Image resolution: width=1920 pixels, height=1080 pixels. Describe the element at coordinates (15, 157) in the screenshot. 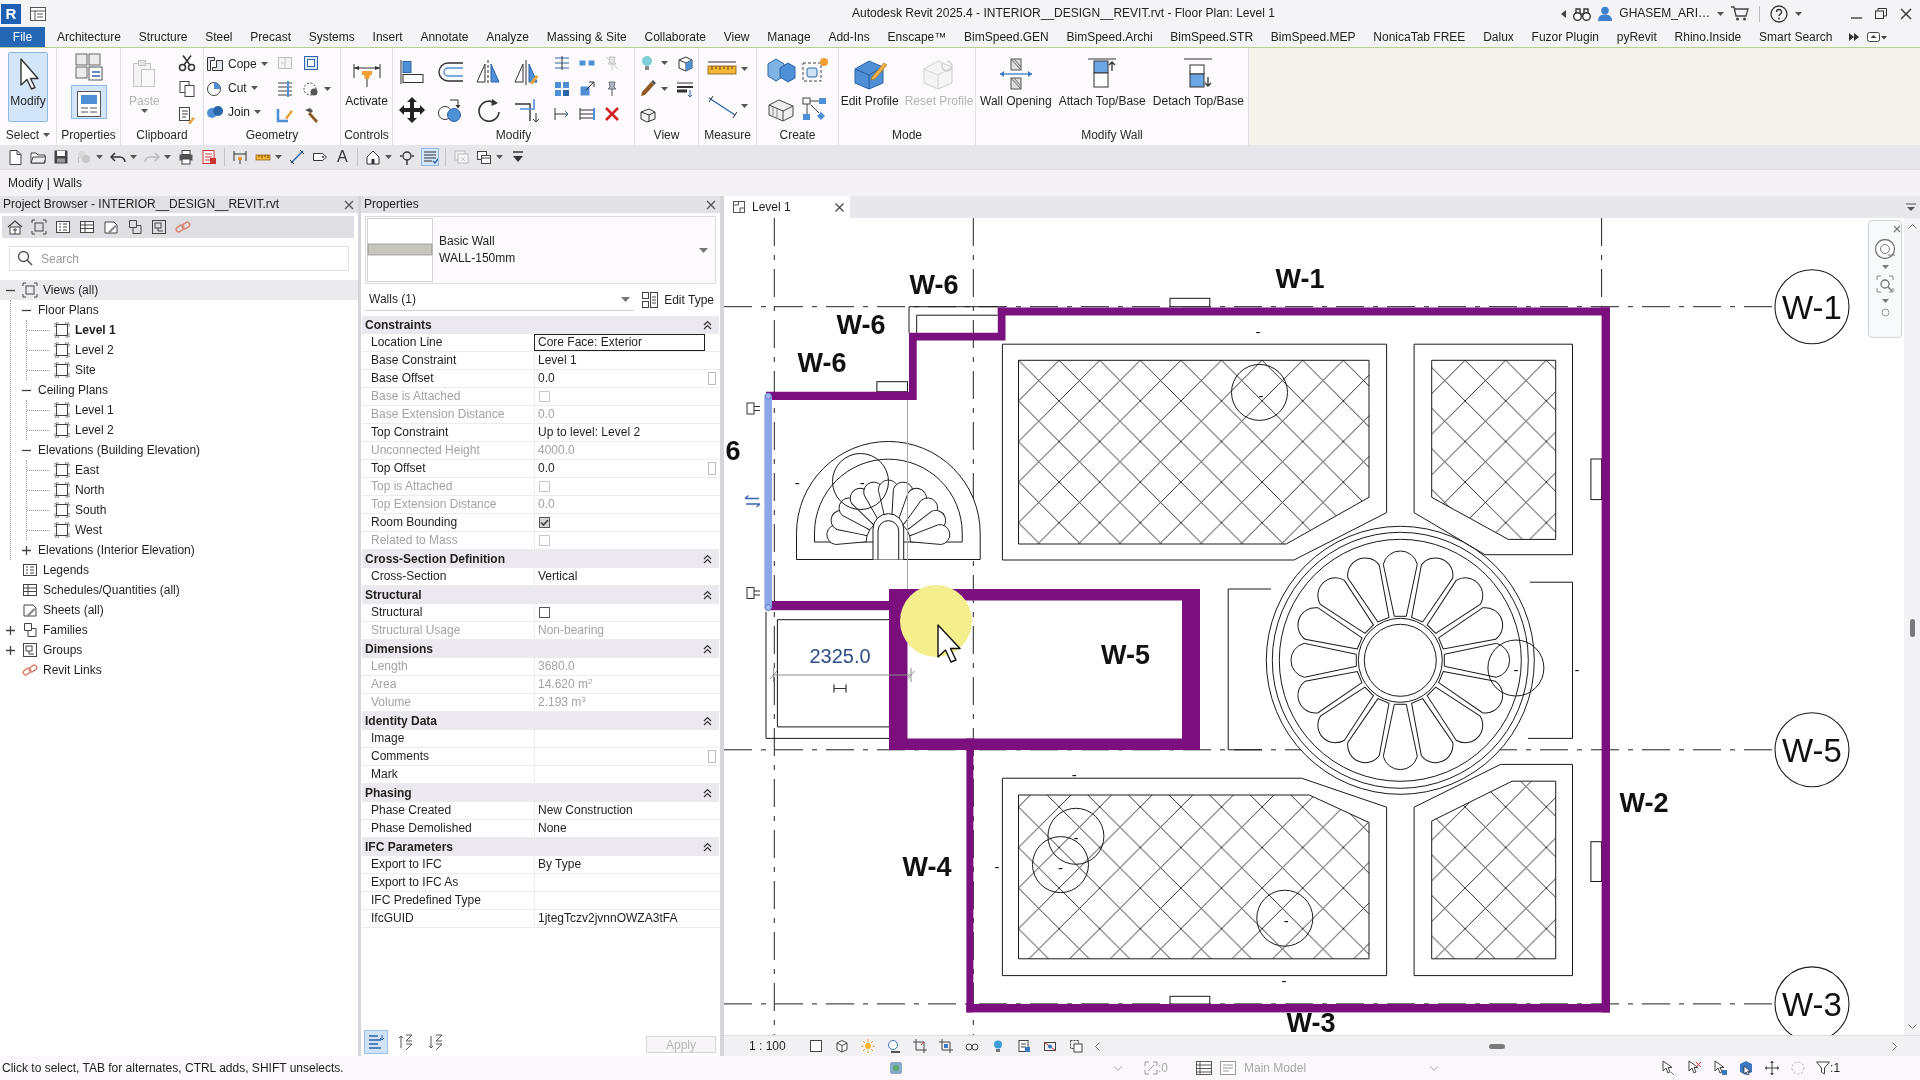

I see `new-file-icon` at that location.